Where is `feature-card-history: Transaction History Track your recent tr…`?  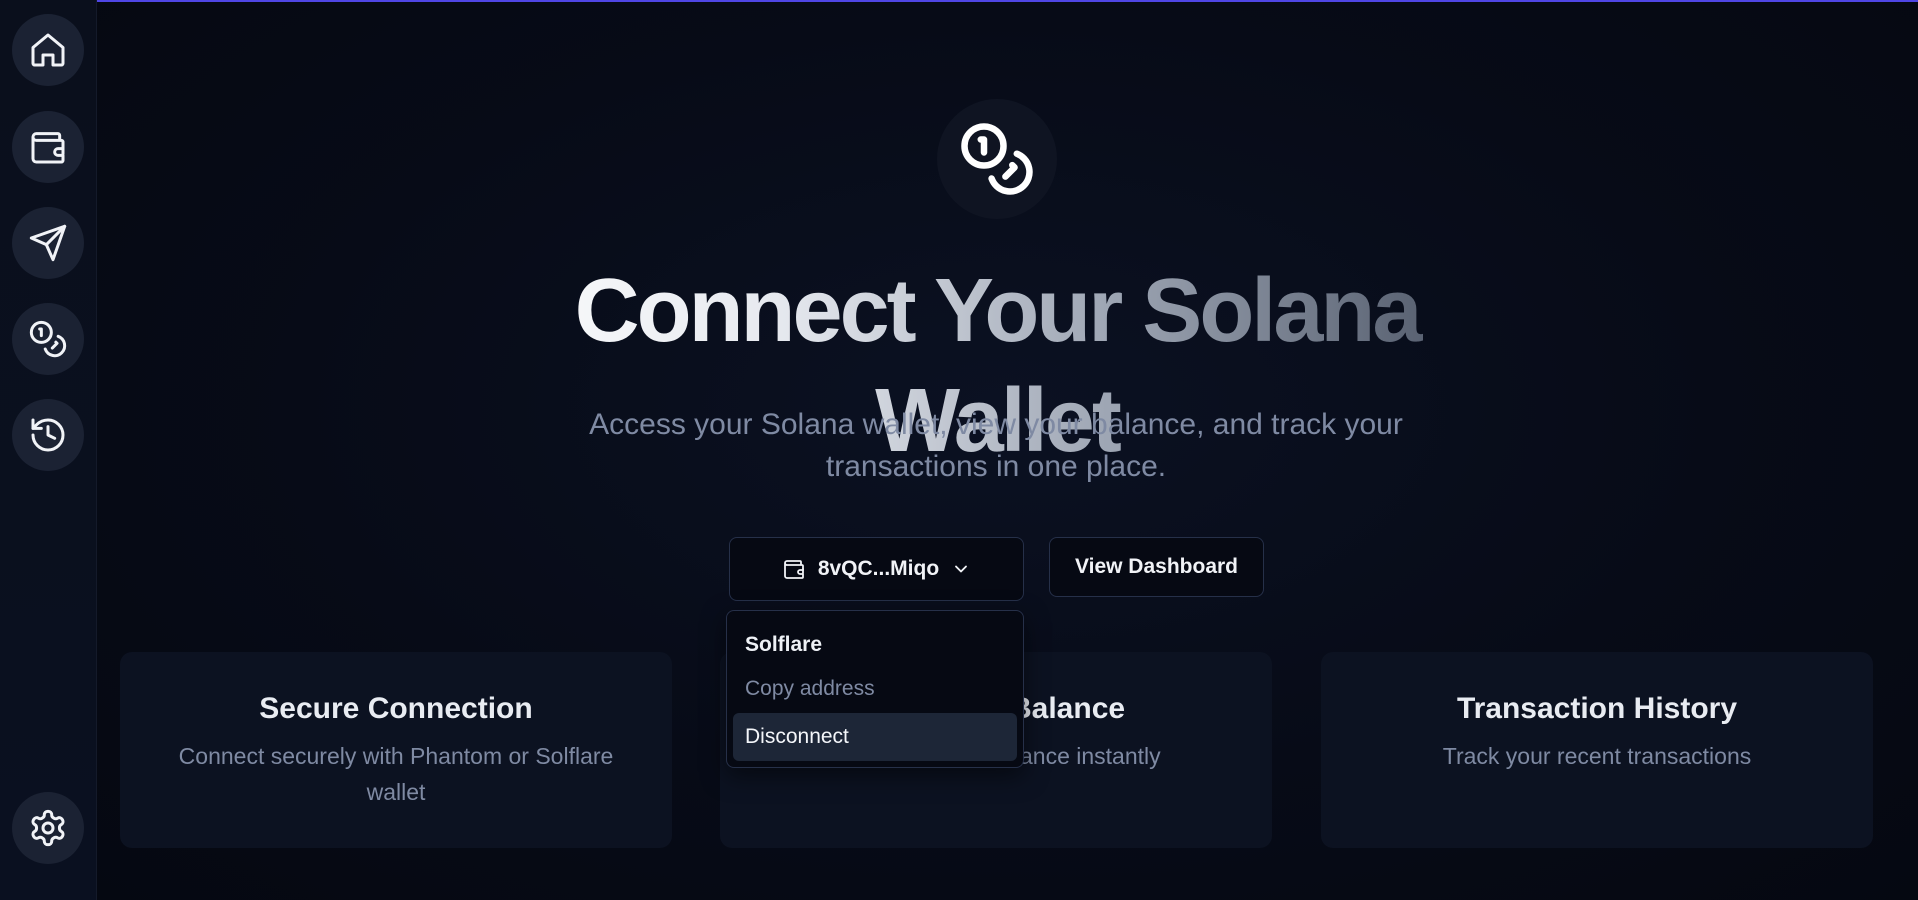 feature-card-history: Transaction History Track your recent tr… is located at coordinates (1597, 750).